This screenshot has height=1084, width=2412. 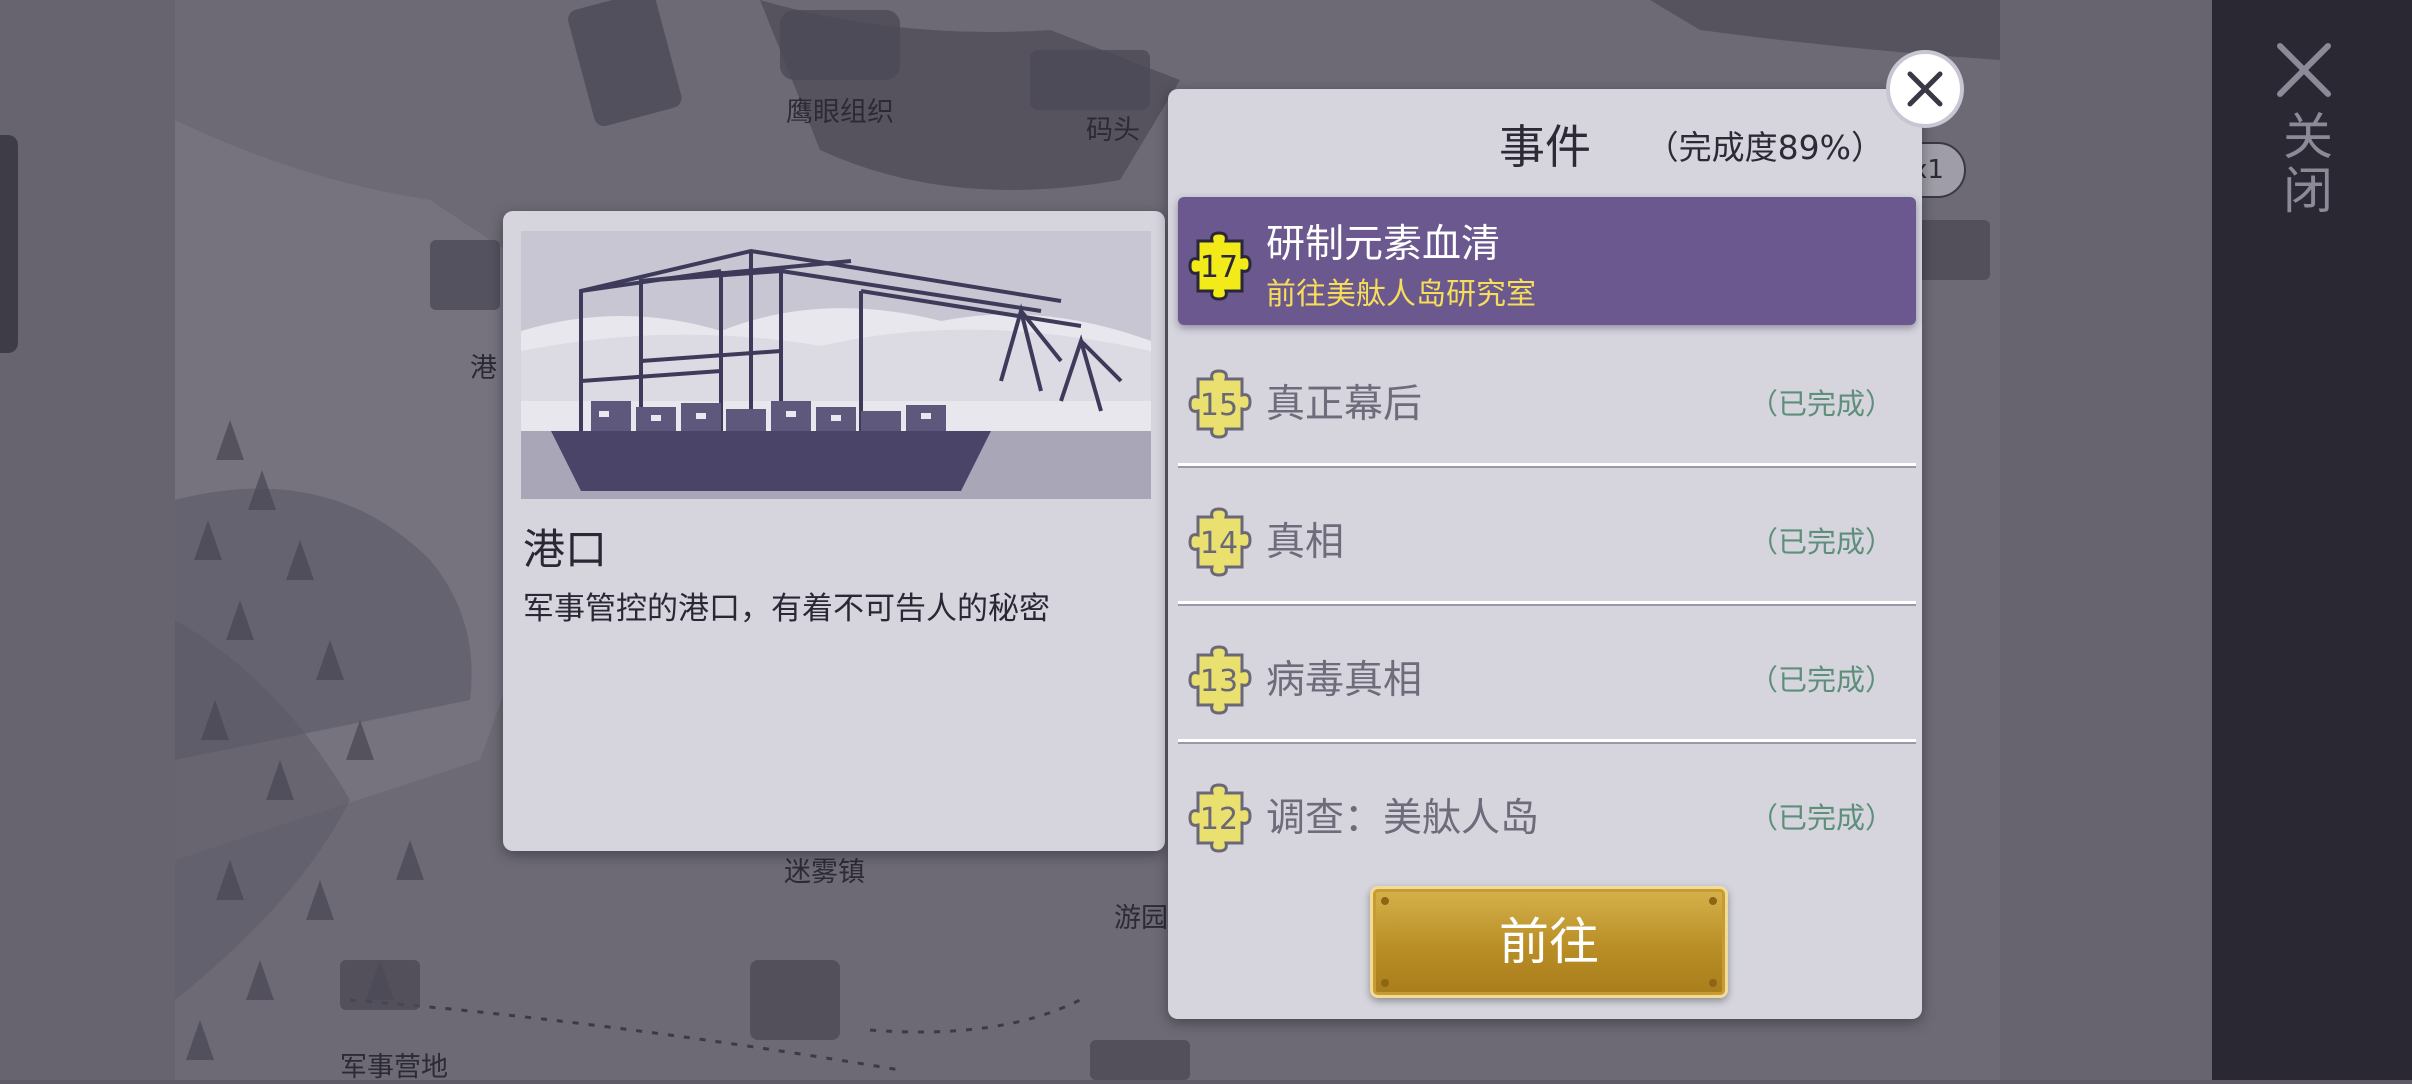 I want to click on map-label-eagle-eye: 鹰眼组织, so click(x=840, y=109).